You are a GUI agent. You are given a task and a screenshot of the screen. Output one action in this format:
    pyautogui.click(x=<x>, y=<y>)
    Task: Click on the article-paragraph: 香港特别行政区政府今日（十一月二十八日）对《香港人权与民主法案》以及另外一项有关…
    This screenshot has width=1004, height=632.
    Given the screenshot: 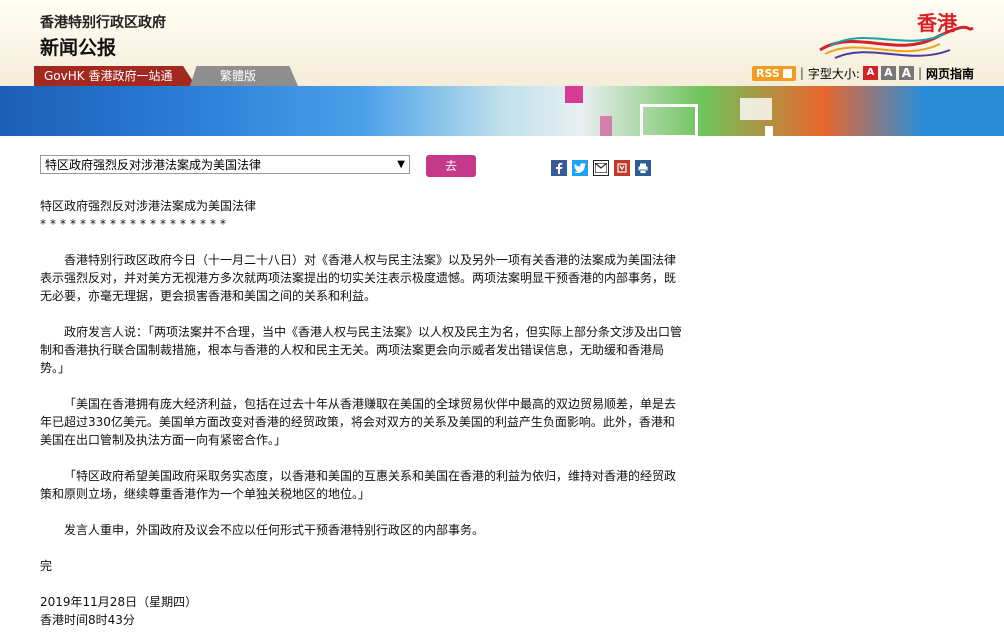 What is the action you would take?
    pyautogui.click(x=358, y=278)
    